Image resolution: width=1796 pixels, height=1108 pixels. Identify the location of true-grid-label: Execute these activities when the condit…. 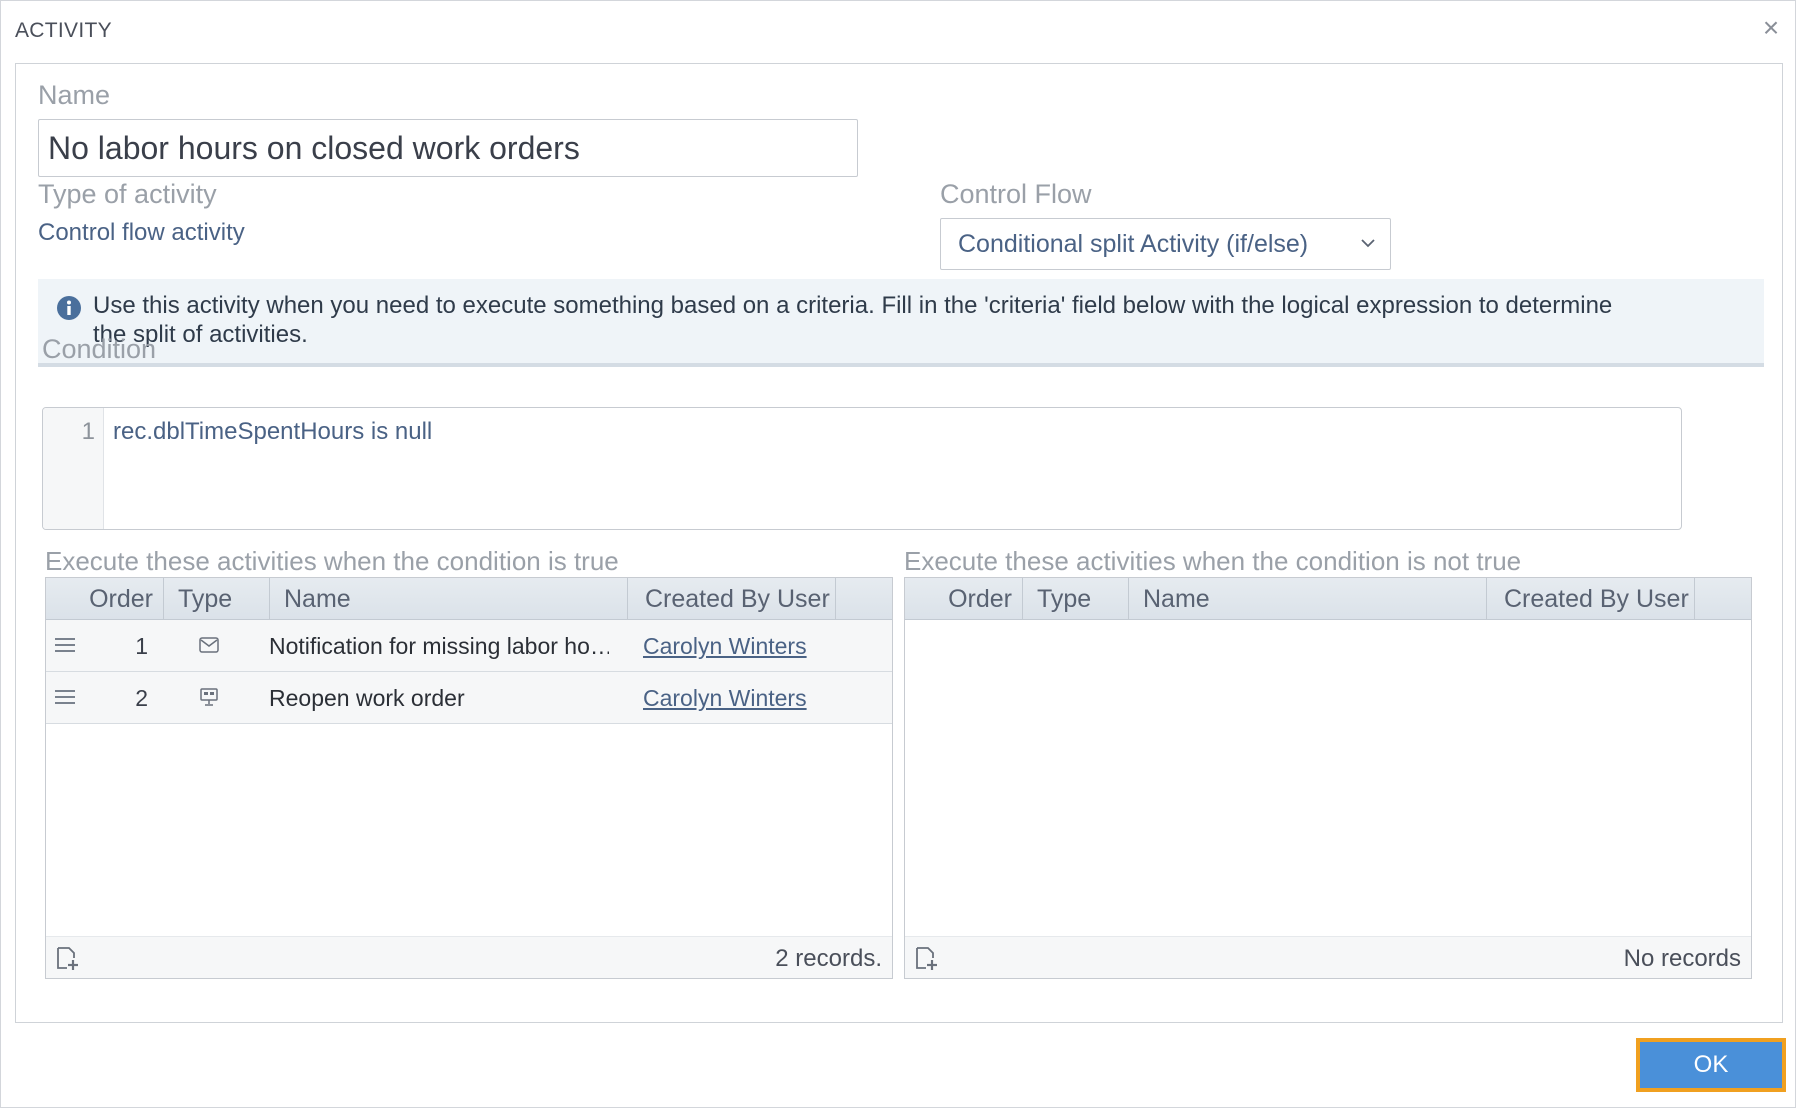
(332, 561).